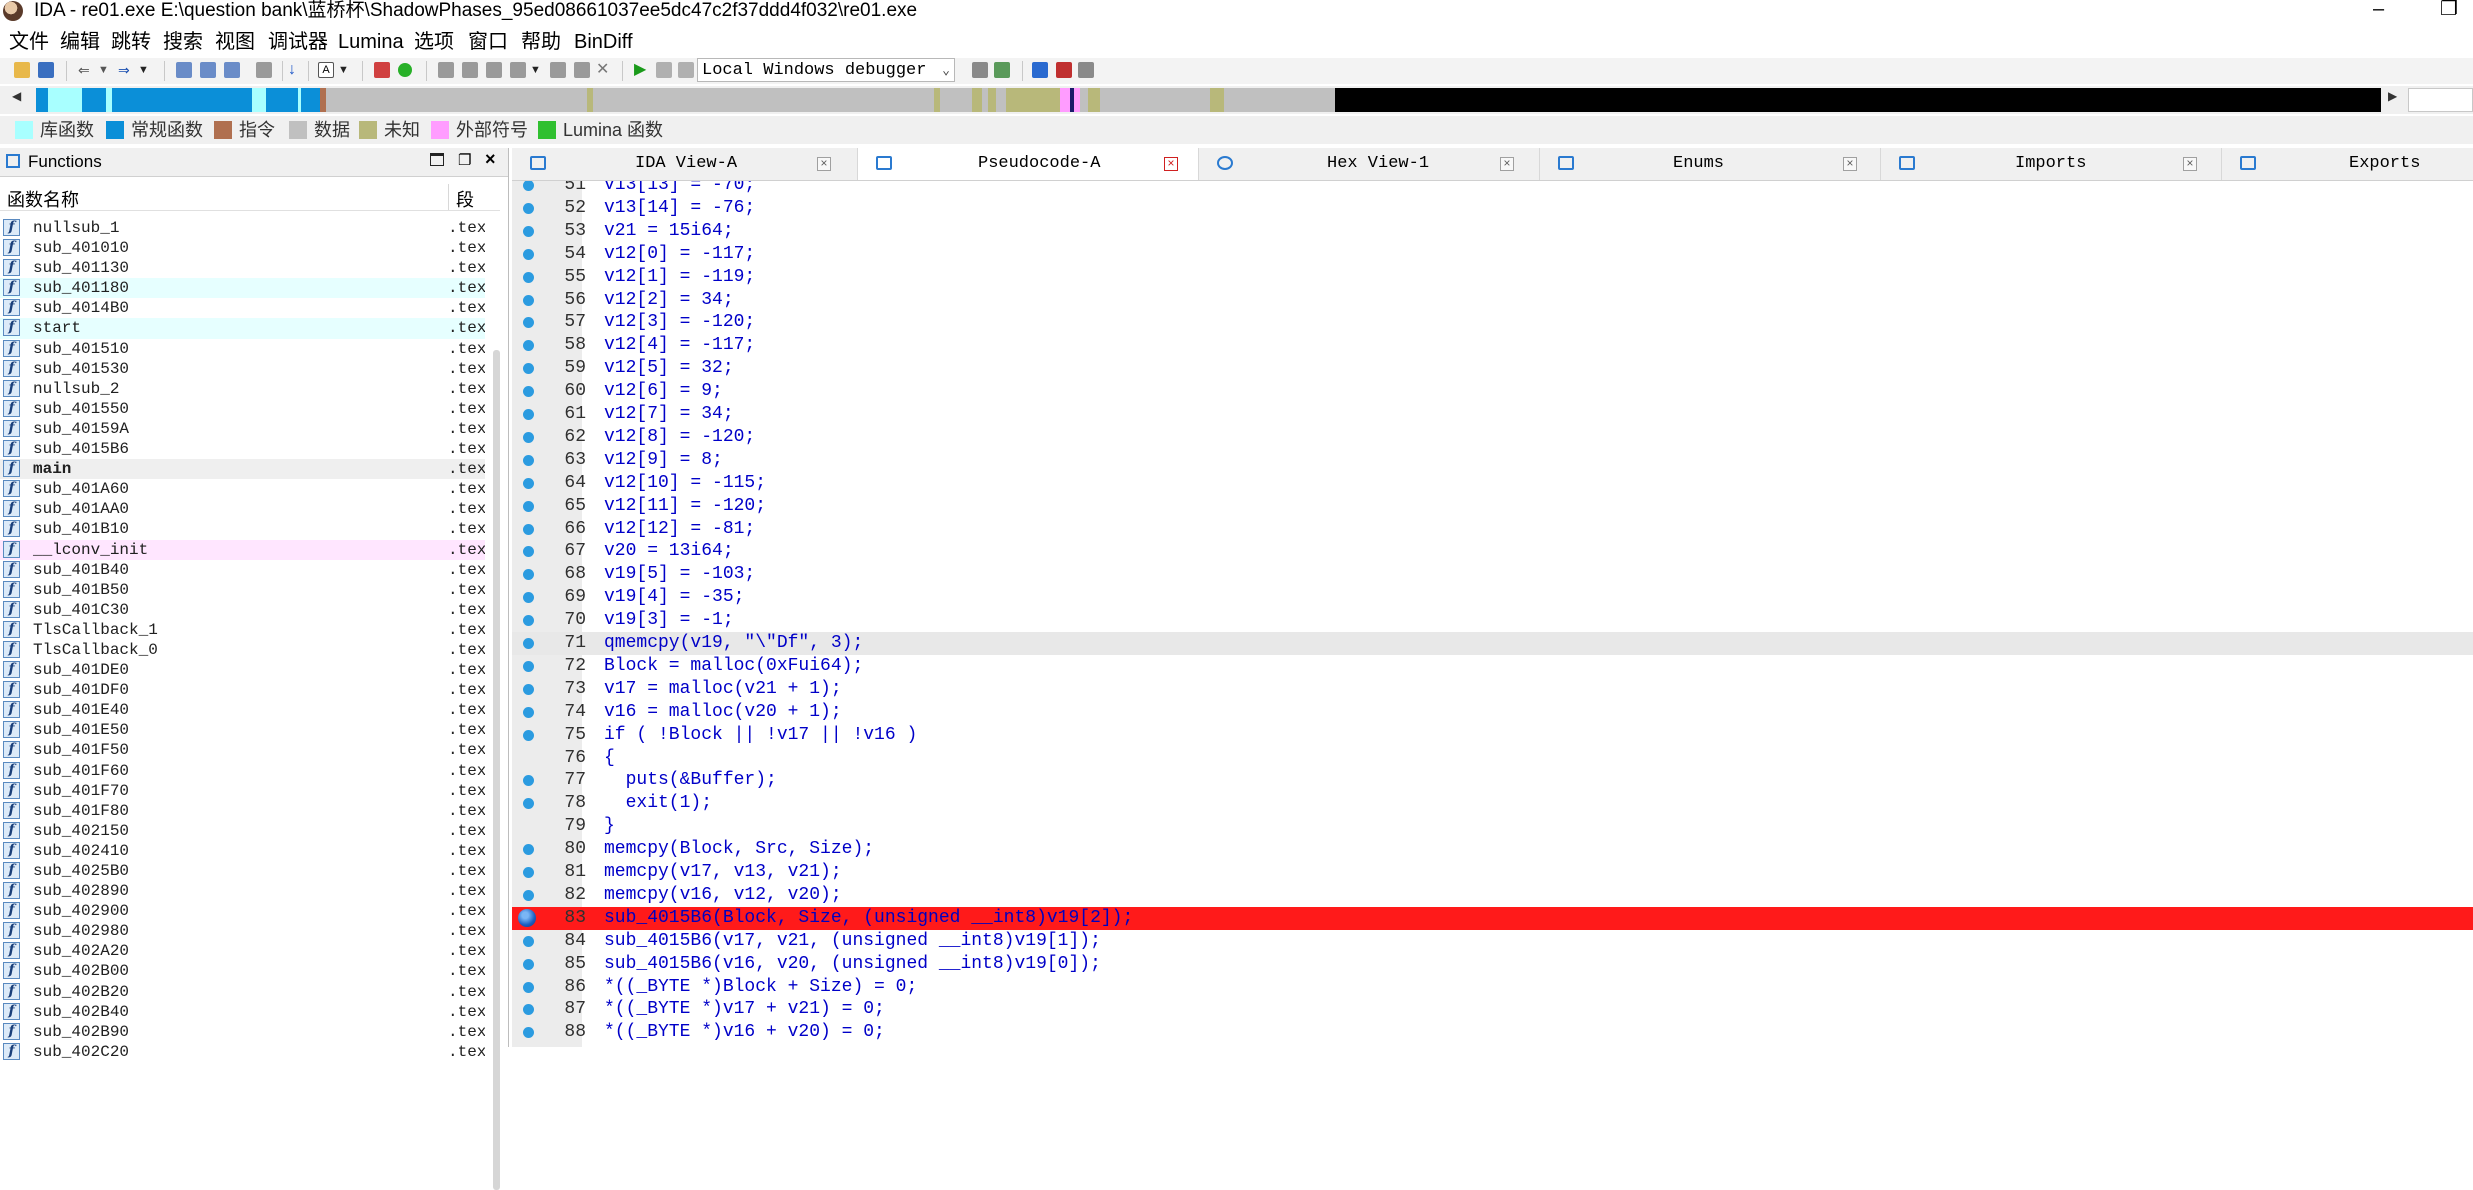 The image size is (2473, 1190). Describe the element at coordinates (723, 872) in the screenshot. I see `code-text: memcpy(v17, v13, v21);` at that location.